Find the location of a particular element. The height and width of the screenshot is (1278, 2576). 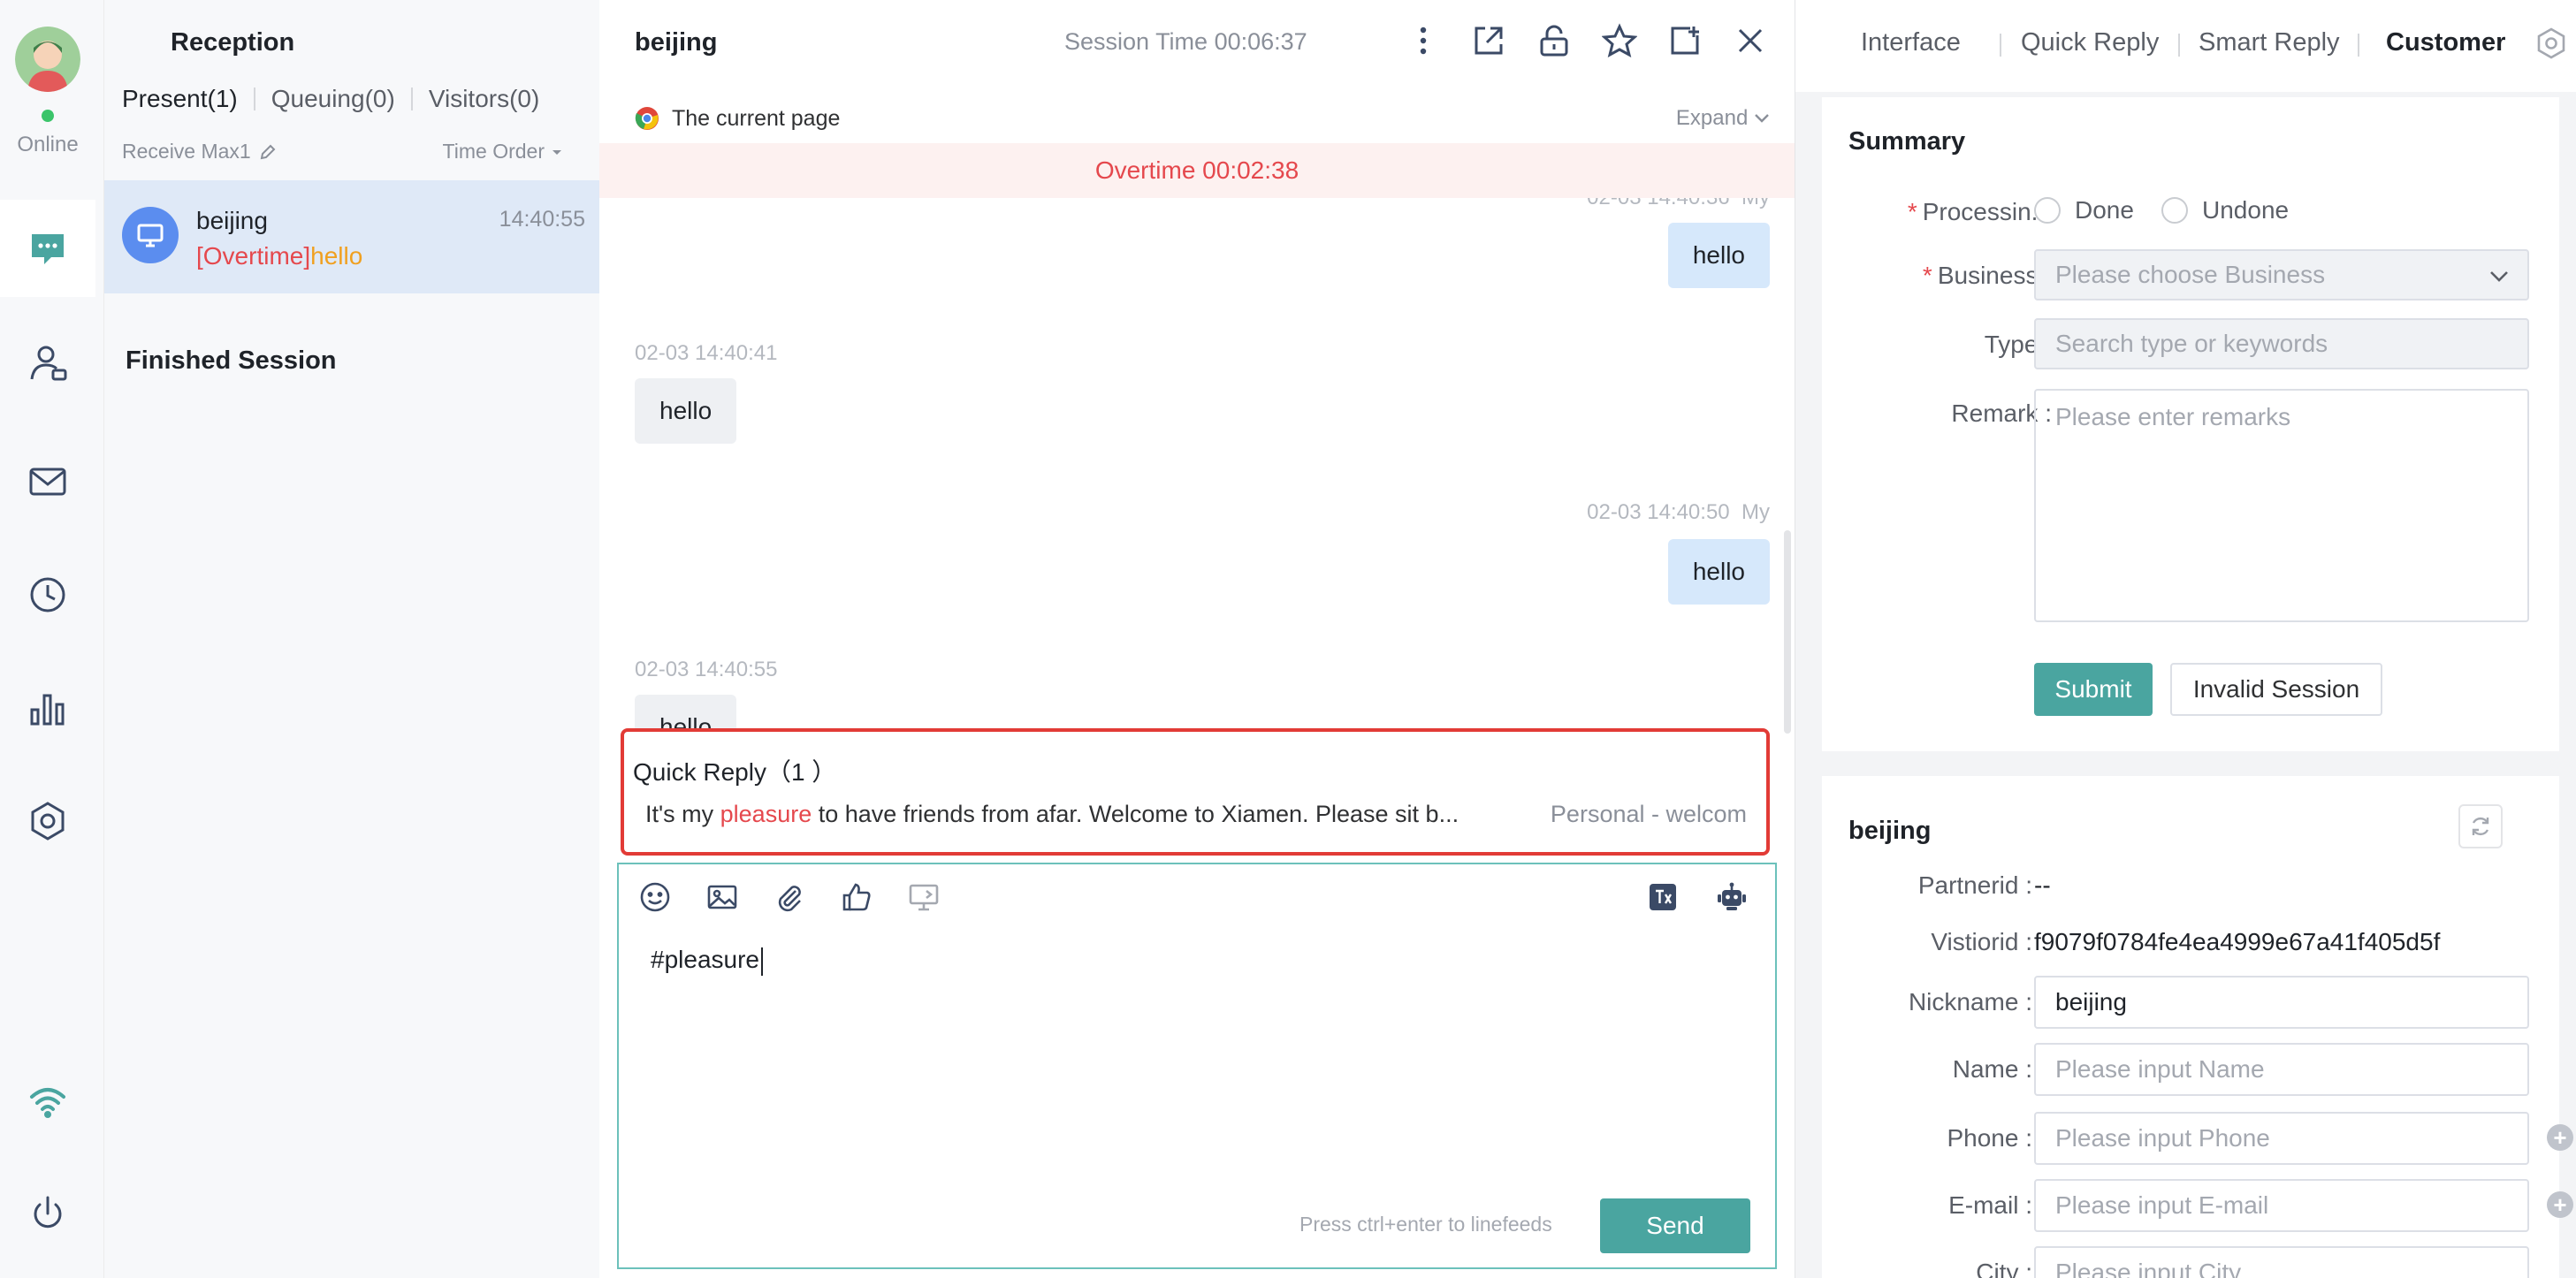

tab-queuing: Queuing(0) is located at coordinates (333, 99).